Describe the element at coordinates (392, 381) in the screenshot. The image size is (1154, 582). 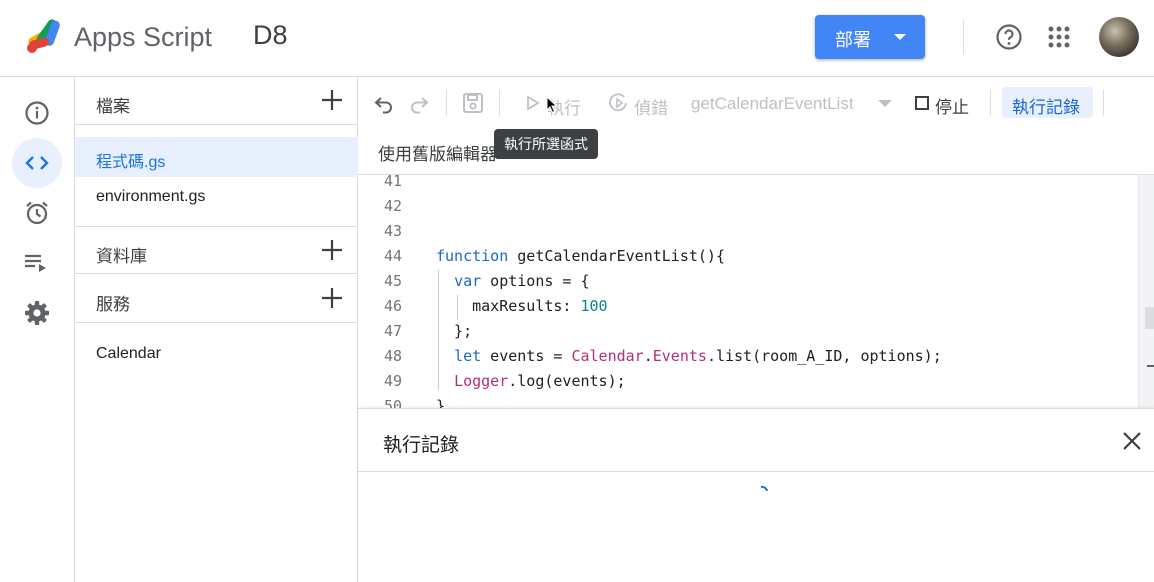
I see `line-number: 49` at that location.